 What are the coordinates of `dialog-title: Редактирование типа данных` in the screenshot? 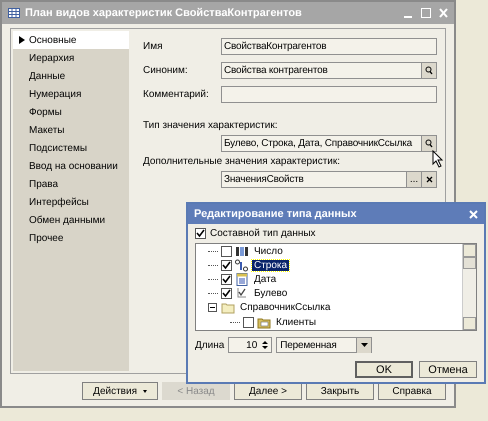 It's located at (276, 214).